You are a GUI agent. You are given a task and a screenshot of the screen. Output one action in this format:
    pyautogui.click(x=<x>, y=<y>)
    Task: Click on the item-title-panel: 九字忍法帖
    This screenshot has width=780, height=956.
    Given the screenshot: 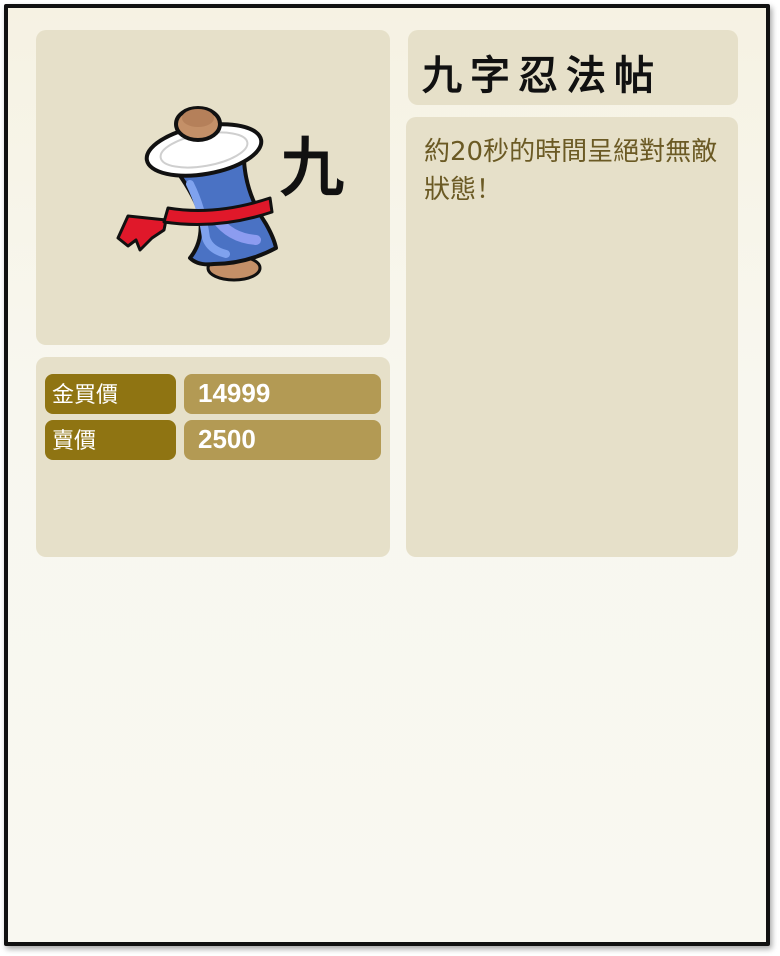 What is the action you would take?
    pyautogui.click(x=573, y=67)
    